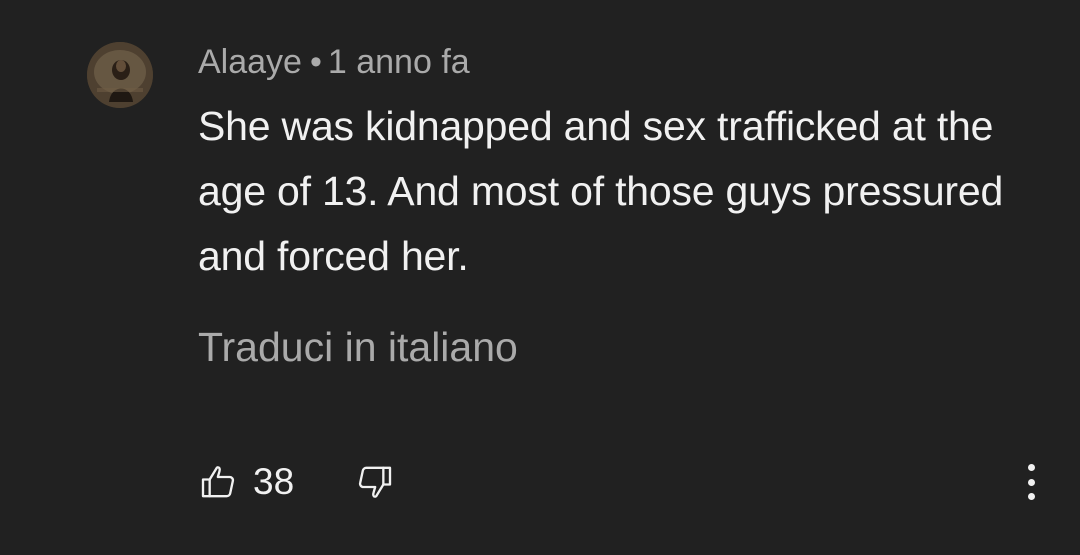 The width and height of the screenshot is (1080, 555). I want to click on more-options-button, so click(1031, 482).